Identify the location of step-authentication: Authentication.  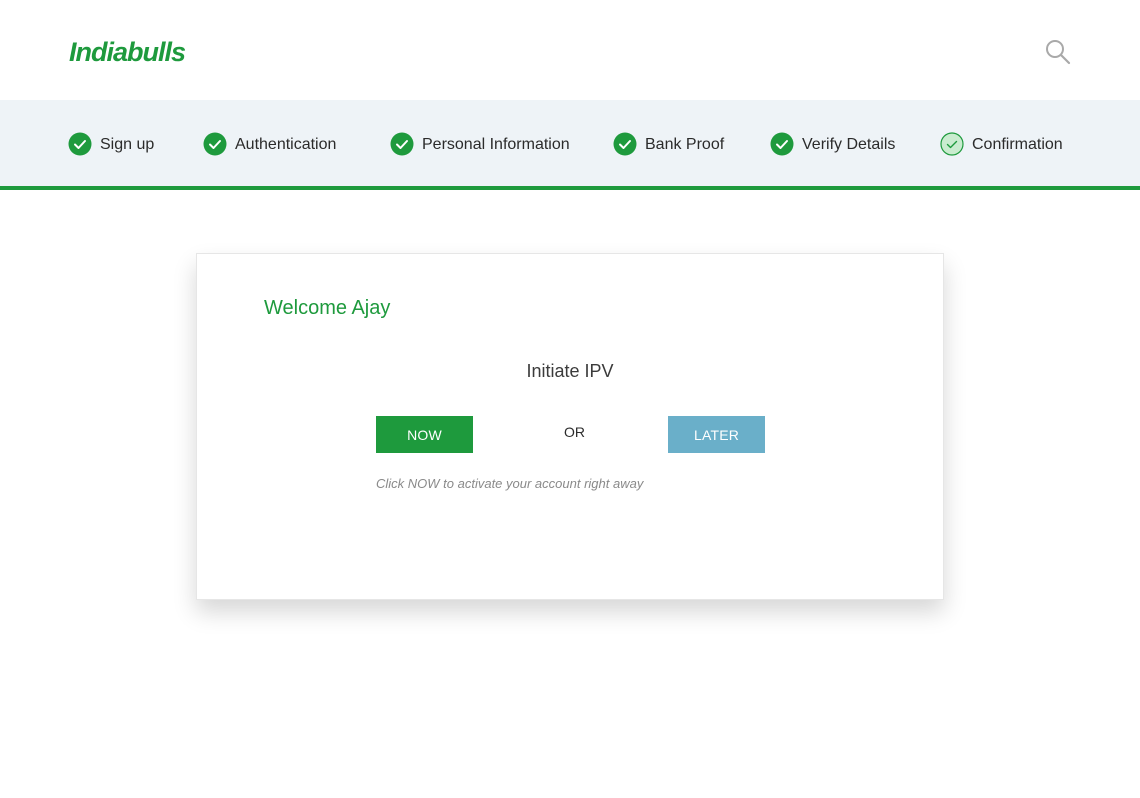
(269, 144).